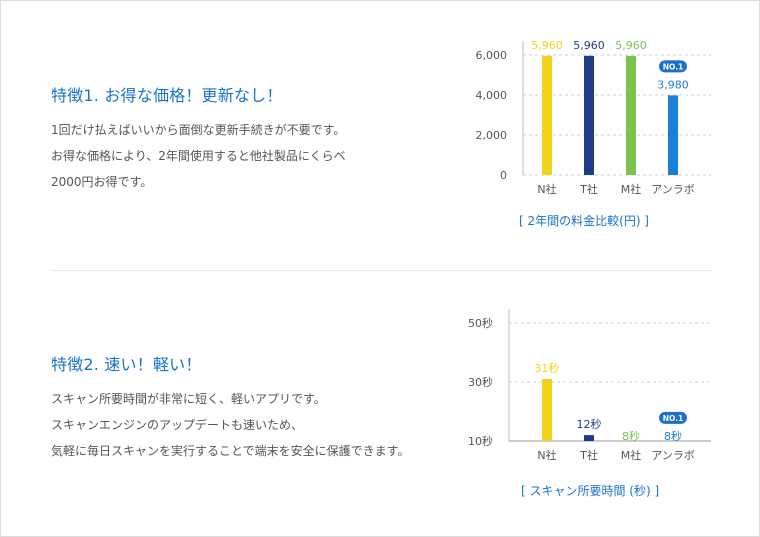 The height and width of the screenshot is (537, 760). What do you see at coordinates (126, 364) in the screenshot?
I see `feature-2-title: 特徴2. 速い！軽い！` at bounding box center [126, 364].